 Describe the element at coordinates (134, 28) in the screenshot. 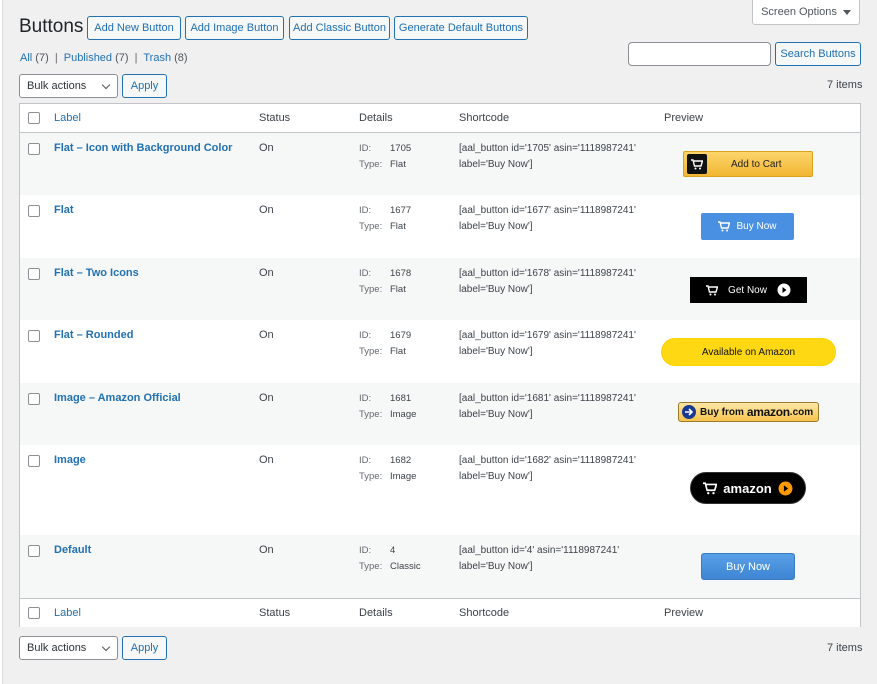

I see `add-new-button: Add New Button` at that location.